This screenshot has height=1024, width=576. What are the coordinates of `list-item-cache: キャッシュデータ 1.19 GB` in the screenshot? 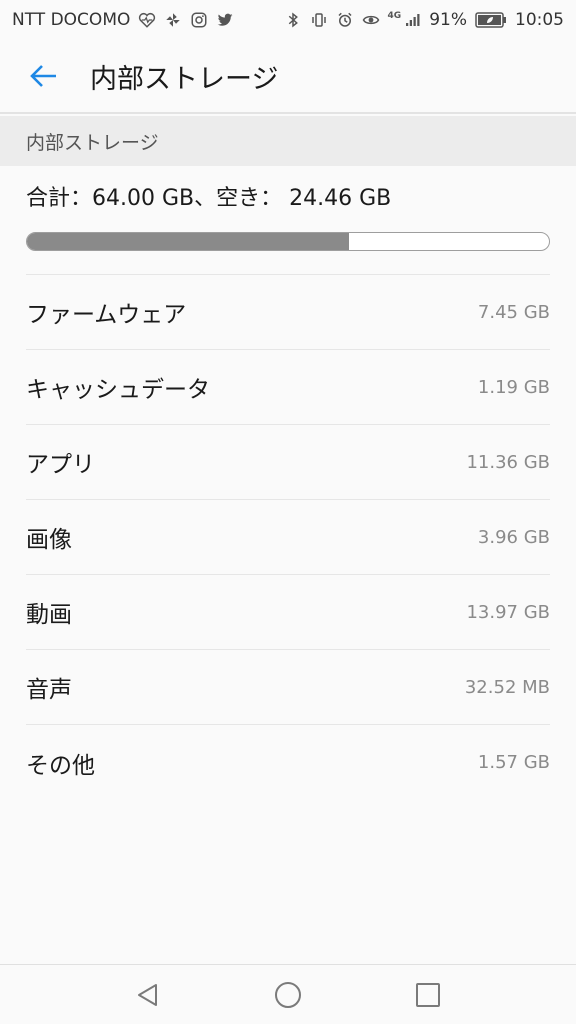 It's located at (288, 387).